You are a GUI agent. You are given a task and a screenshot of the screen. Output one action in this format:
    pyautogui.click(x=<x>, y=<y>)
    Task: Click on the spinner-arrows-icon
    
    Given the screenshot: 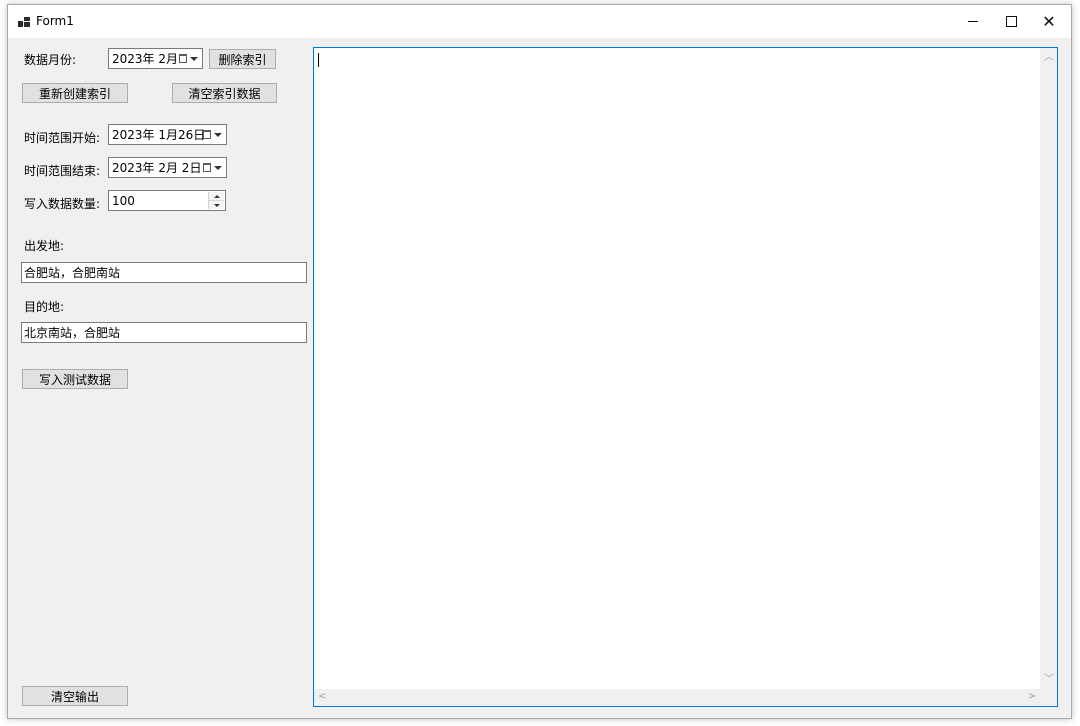 What is the action you would take?
    pyautogui.click(x=216, y=200)
    